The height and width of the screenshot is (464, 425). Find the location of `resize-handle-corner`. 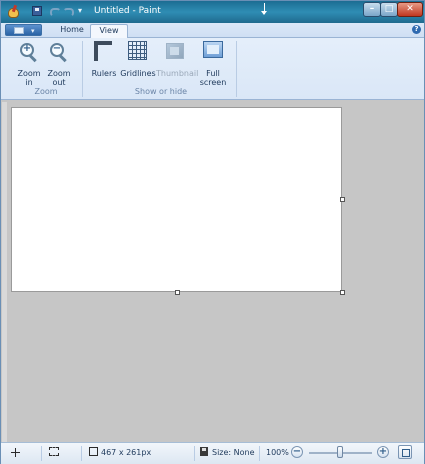

resize-handle-corner is located at coordinates (342, 292).